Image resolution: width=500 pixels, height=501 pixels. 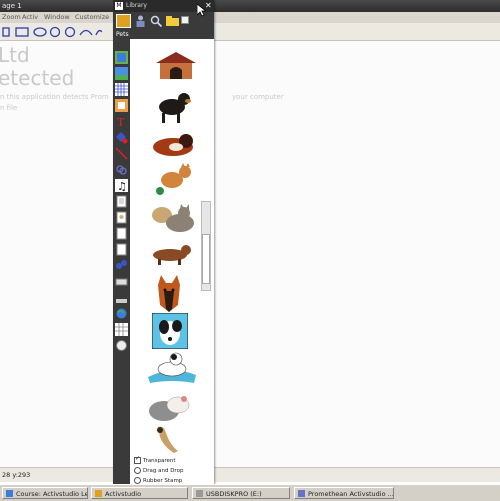 What do you see at coordinates (54, 97) in the screenshot?
I see `canvas-text-1: n this application detects Prom` at bounding box center [54, 97].